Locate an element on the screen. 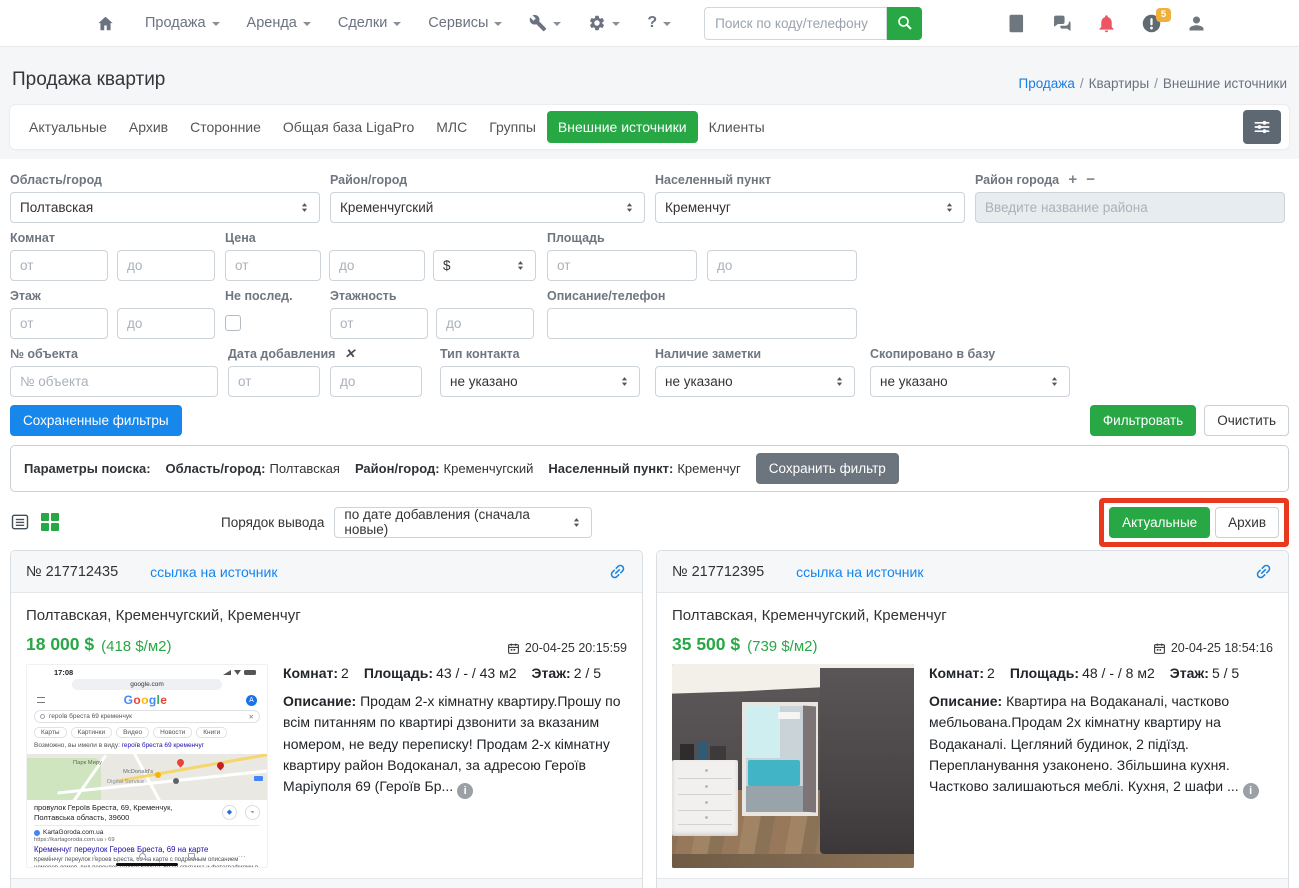 The width and height of the screenshot is (1299, 888). help-menu: ? is located at coordinates (659, 23).